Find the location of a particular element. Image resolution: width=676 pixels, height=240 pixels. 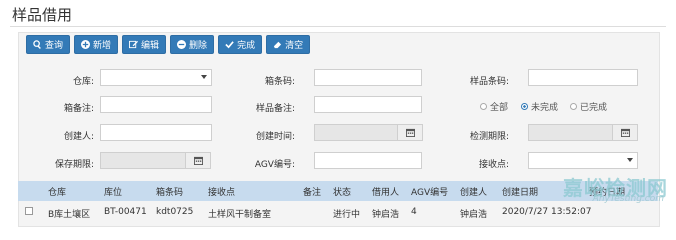

toolbar: 查询 新增 编辑 删除 完成 清空 is located at coordinates (168, 44).